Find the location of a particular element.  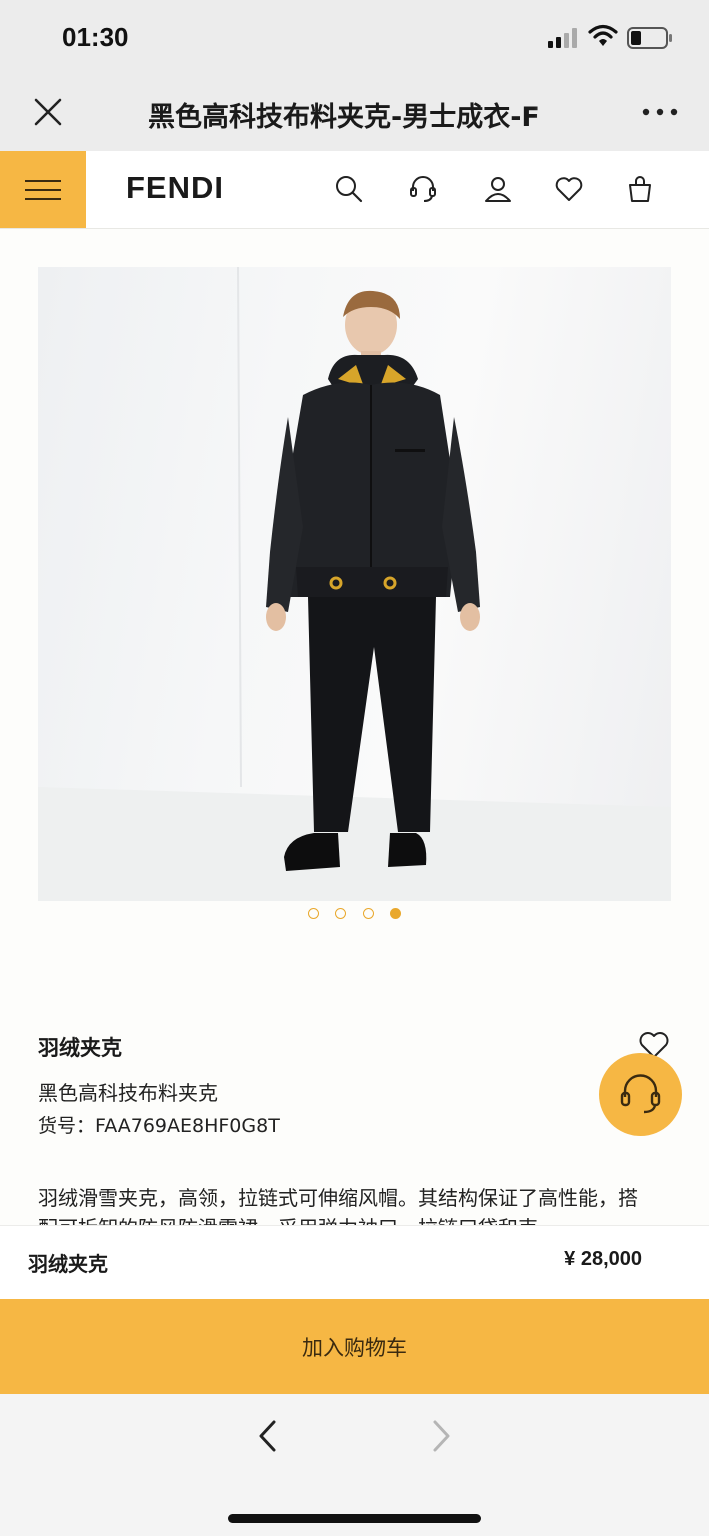

headset-icon is located at coordinates (640, 1094).